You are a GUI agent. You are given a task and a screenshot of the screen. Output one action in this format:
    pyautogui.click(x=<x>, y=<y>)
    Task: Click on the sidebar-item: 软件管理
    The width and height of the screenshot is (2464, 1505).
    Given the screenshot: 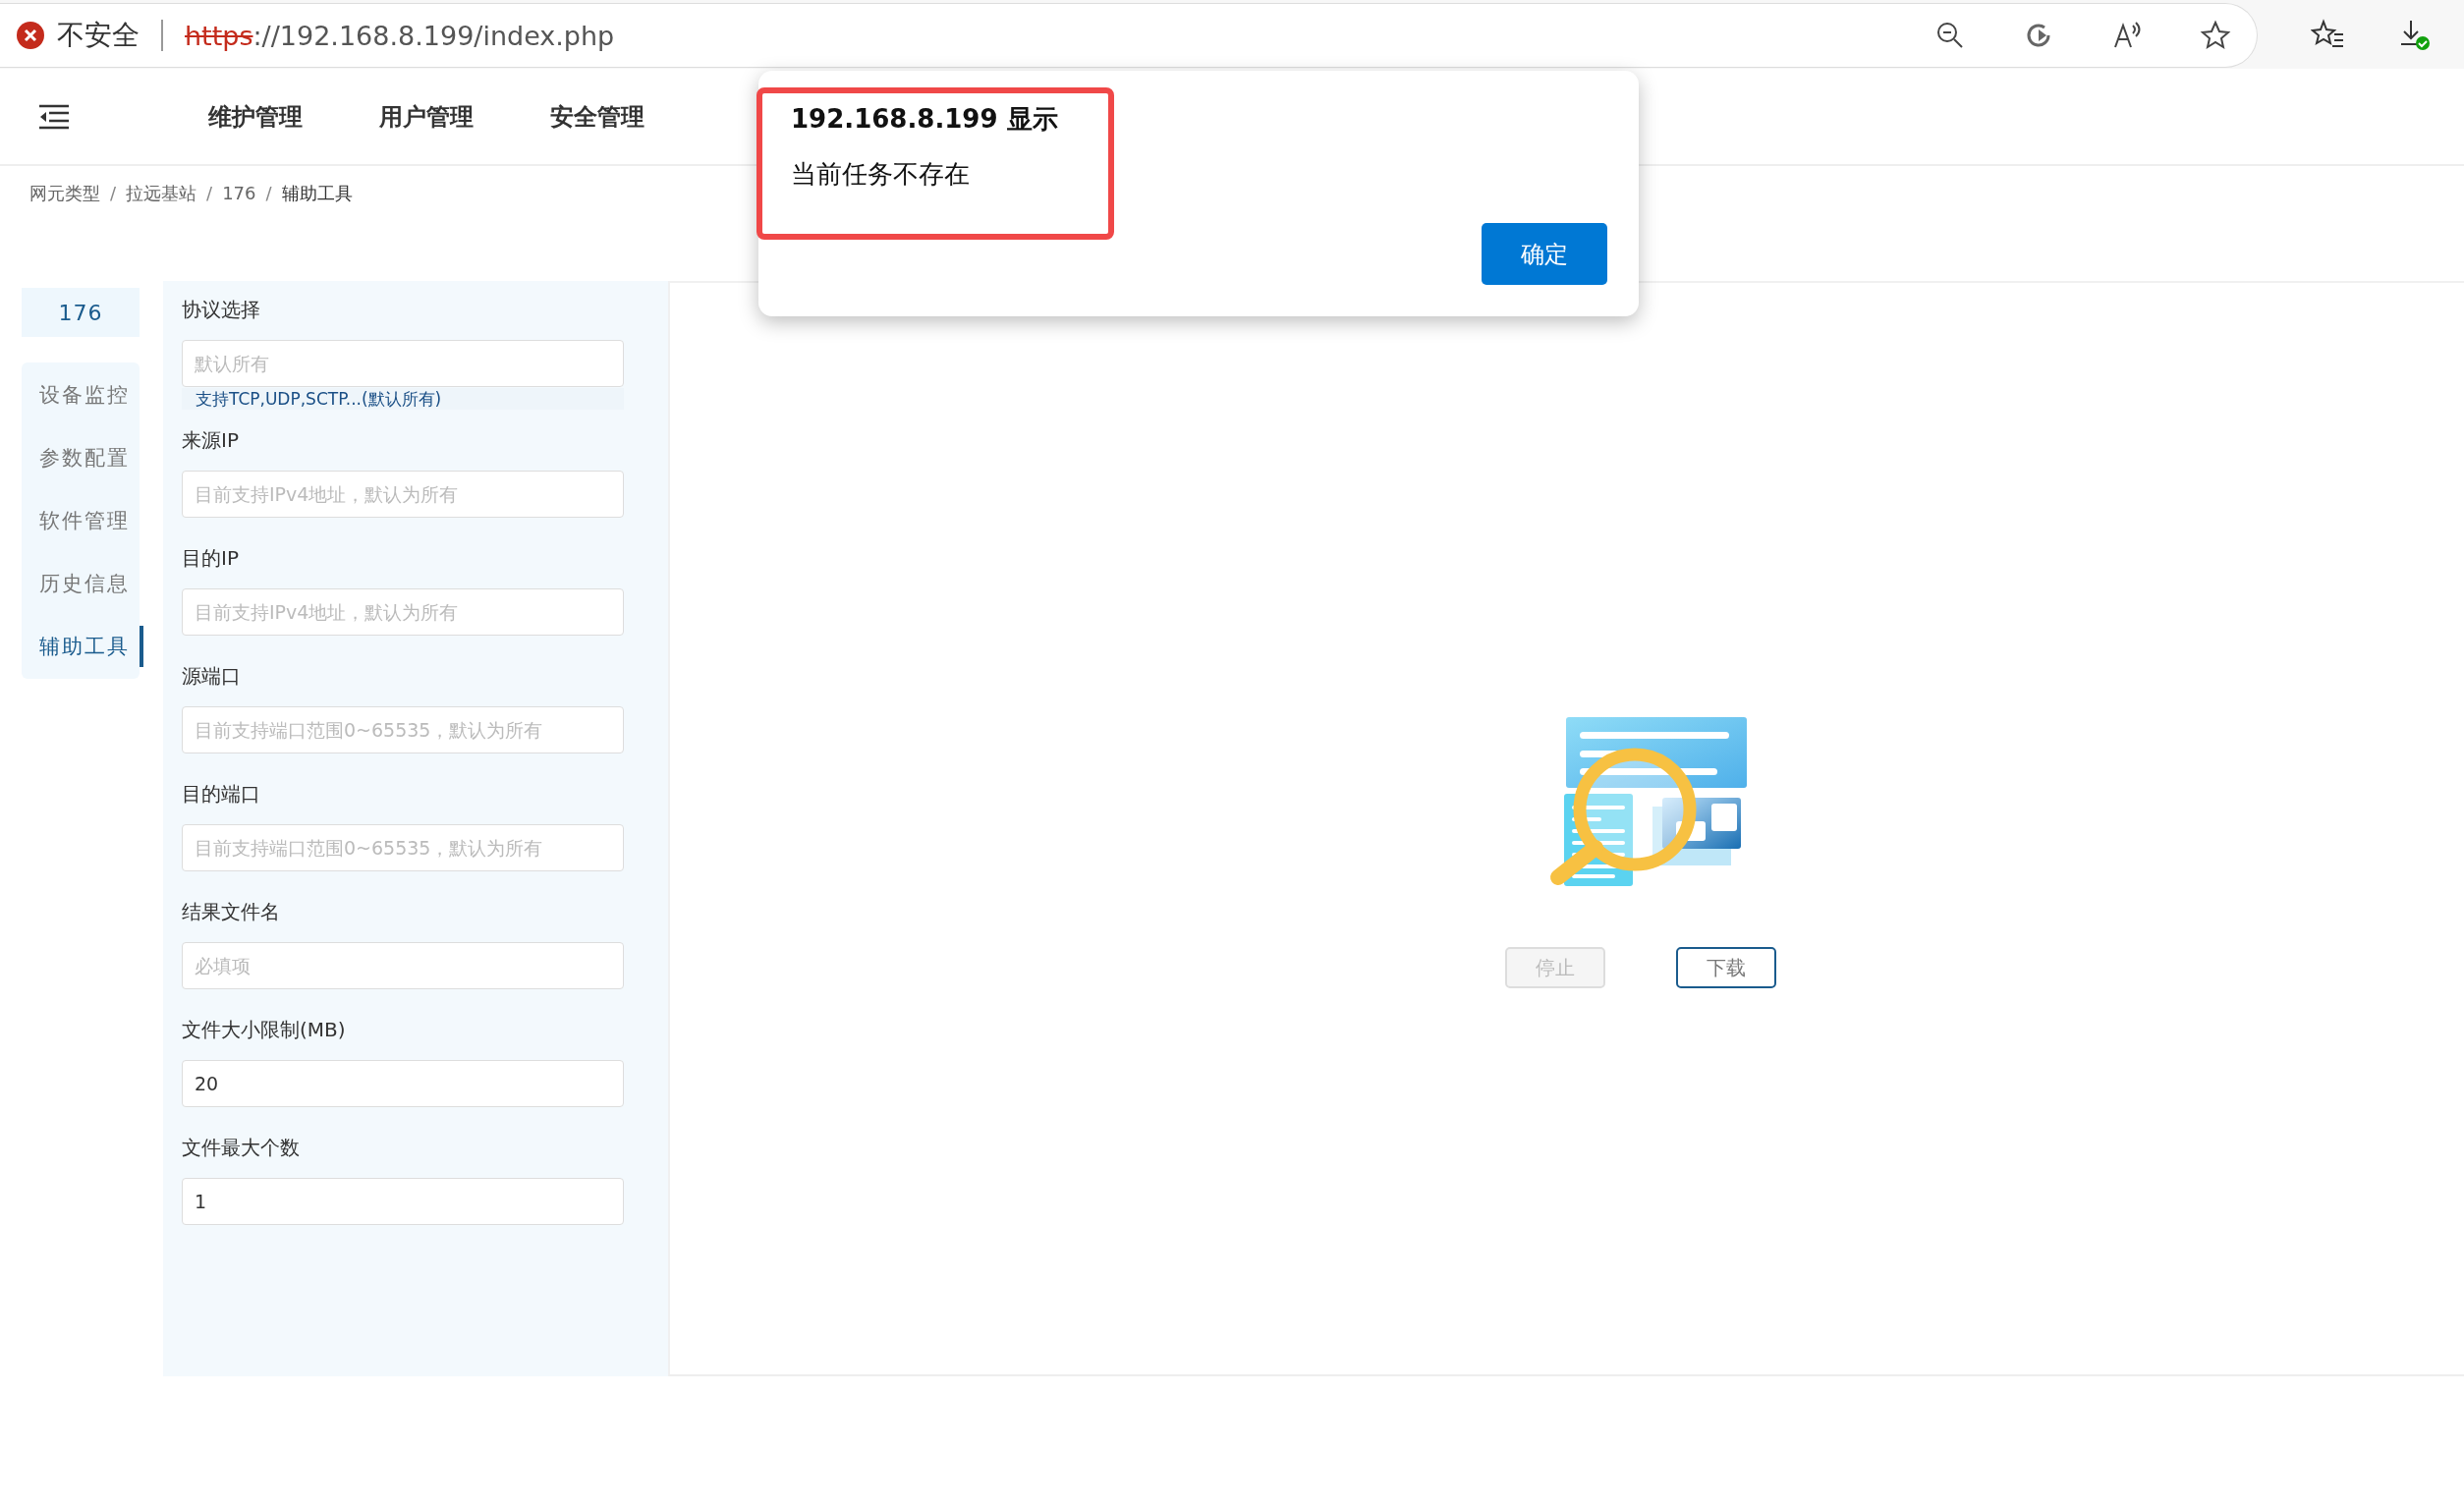 What is the action you would take?
    pyautogui.click(x=89, y=520)
    